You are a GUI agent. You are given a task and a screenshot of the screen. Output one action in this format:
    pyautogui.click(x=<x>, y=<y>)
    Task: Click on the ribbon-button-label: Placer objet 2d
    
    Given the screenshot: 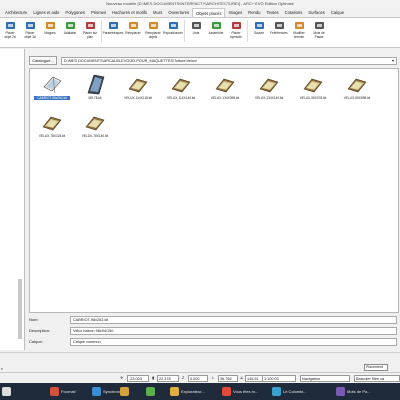 What is the action you would take?
    pyautogui.click(x=10, y=35)
    